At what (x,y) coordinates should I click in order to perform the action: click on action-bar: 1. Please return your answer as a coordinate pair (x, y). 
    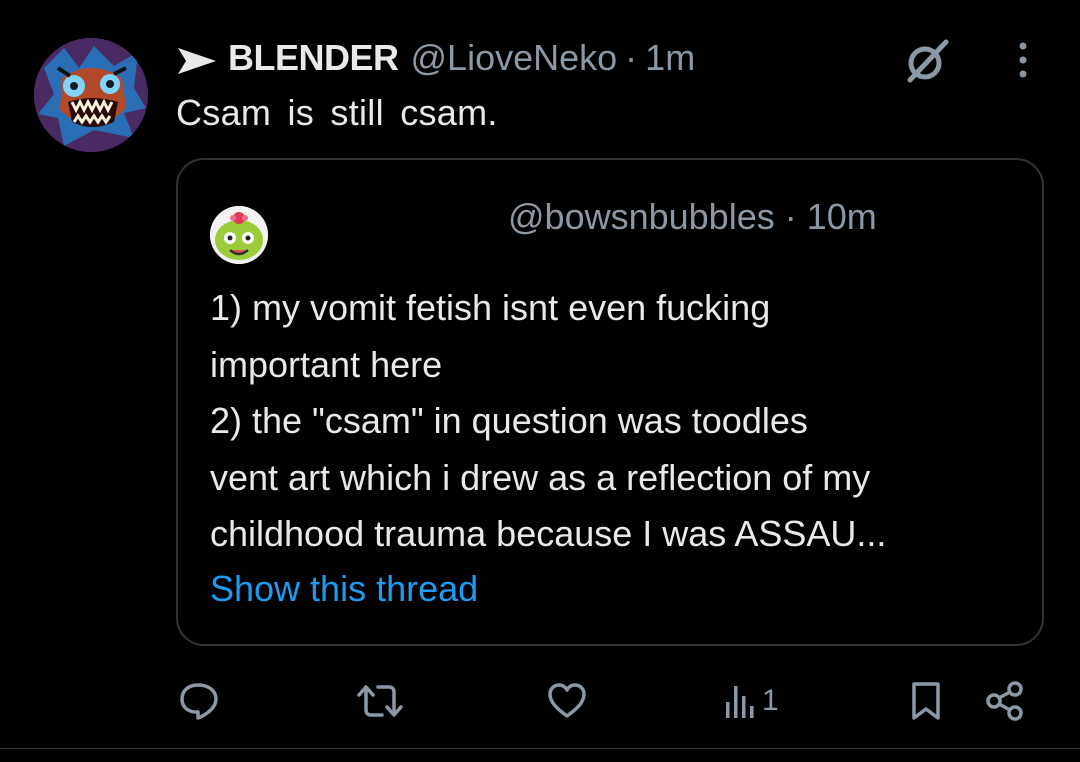
    Looking at the image, I should click on (540, 701).